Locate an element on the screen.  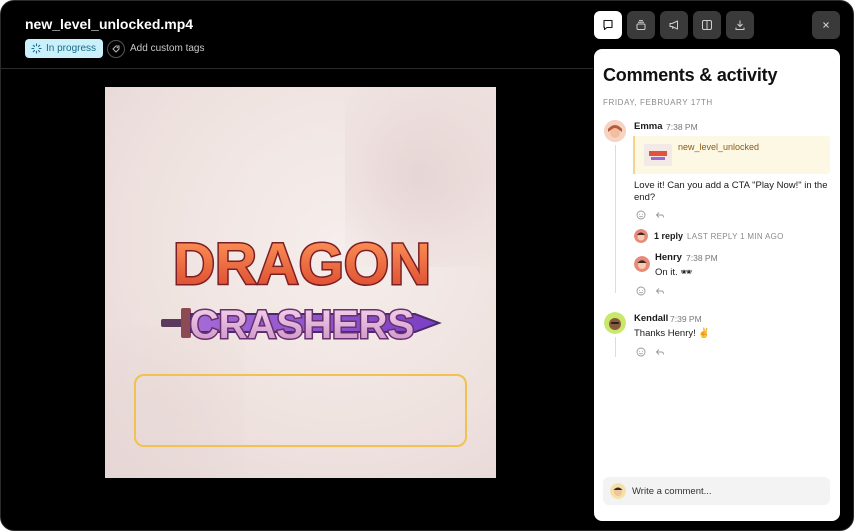
close-icon is located at coordinates (826, 25).